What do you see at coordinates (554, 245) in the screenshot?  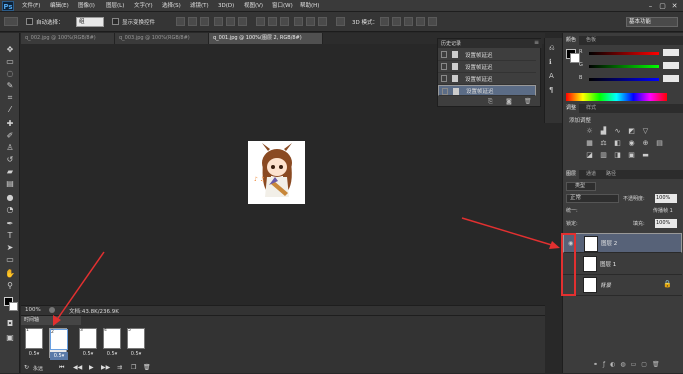 I see `arrowhead-layers` at bounding box center [554, 245].